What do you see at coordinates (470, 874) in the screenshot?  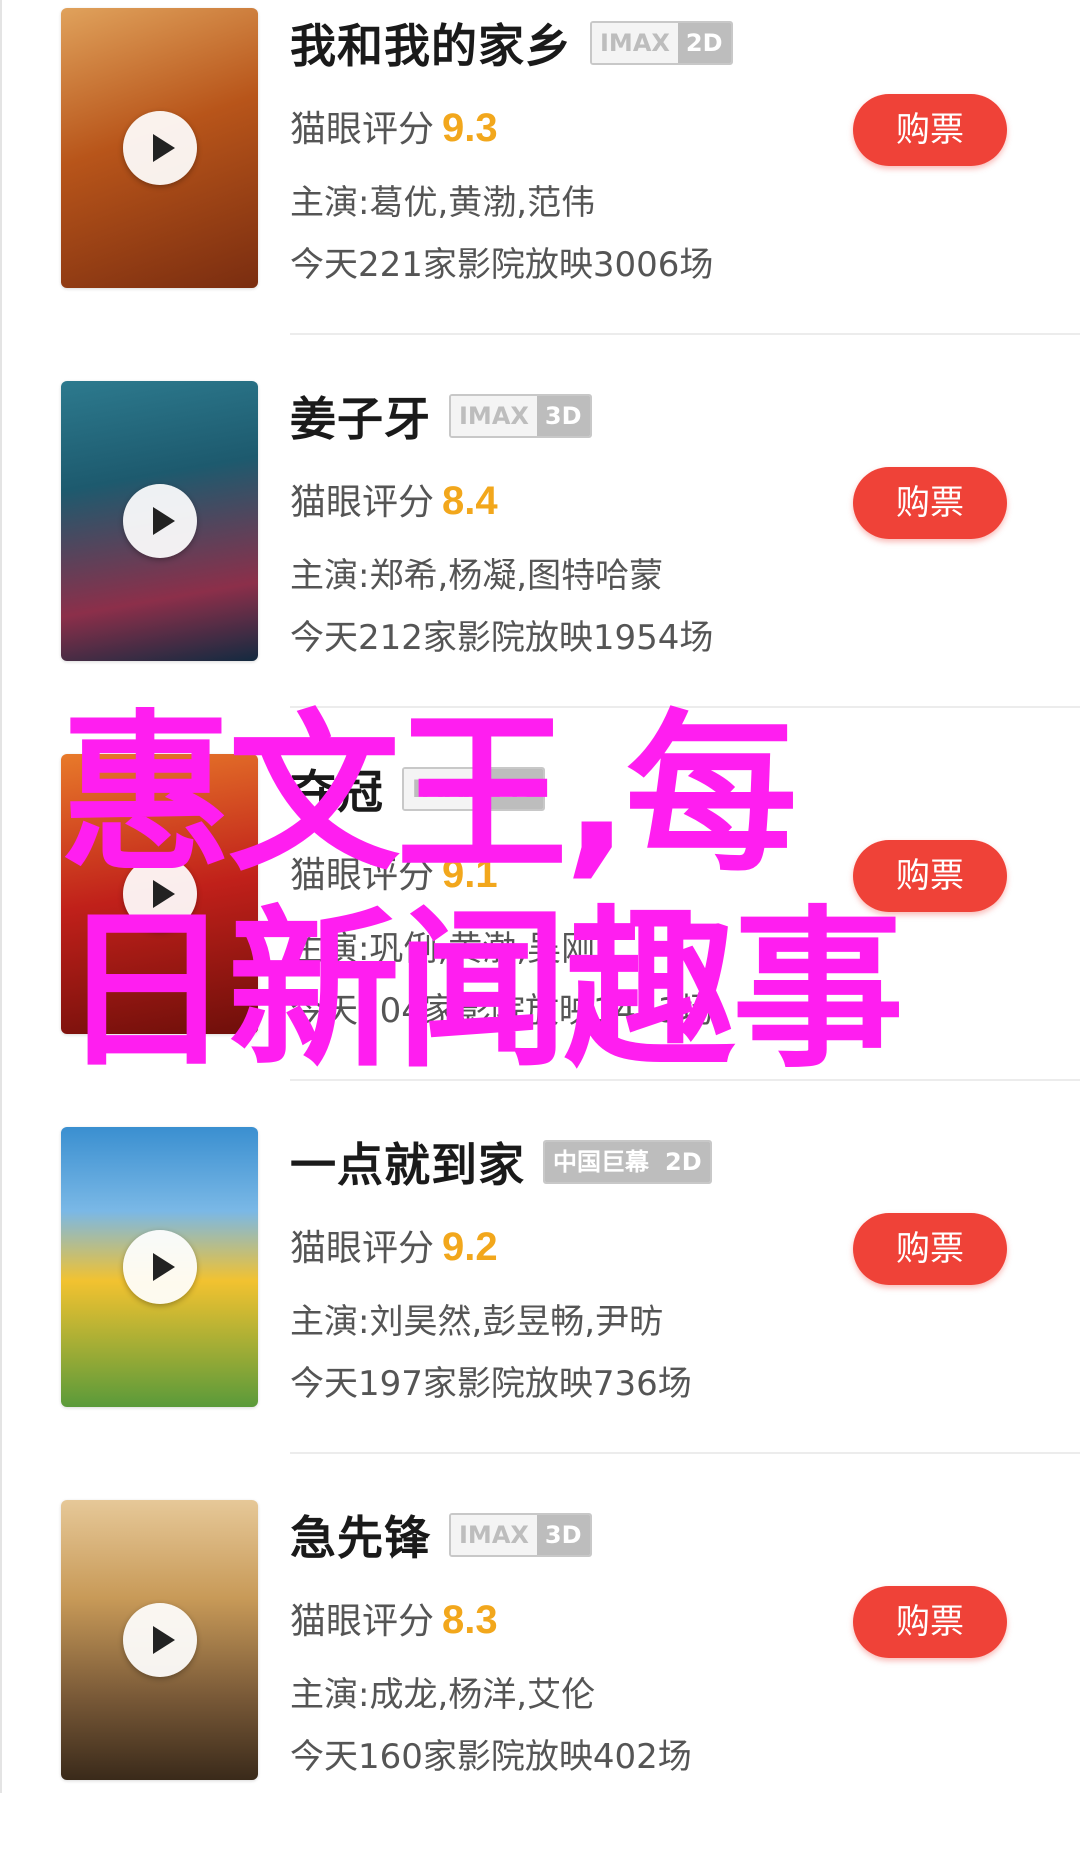 I see `rating-score: 9.1` at bounding box center [470, 874].